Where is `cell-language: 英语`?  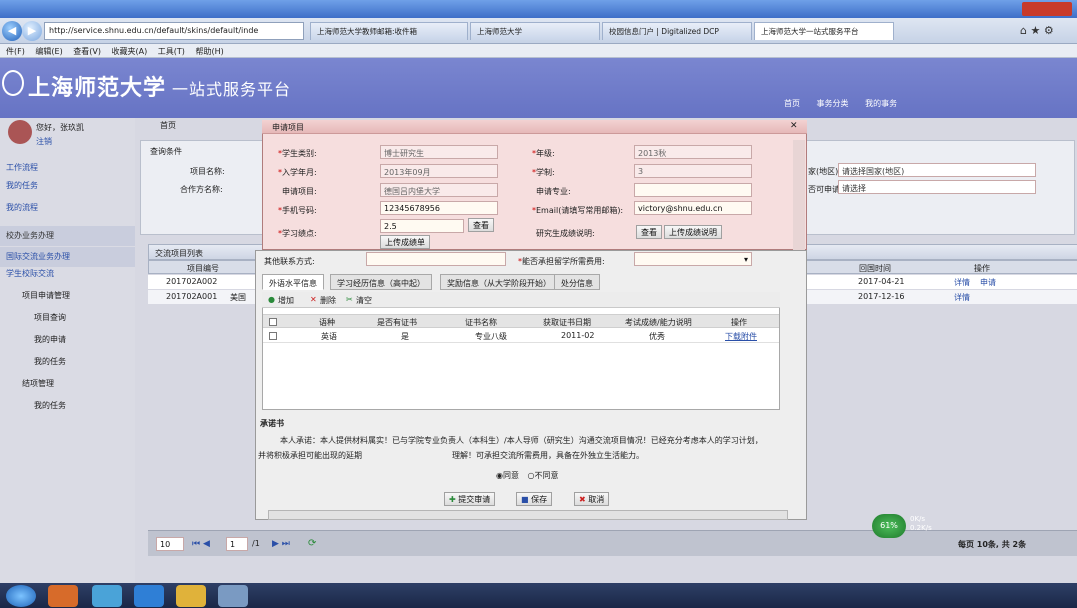 cell-language: 英语 is located at coordinates (329, 336).